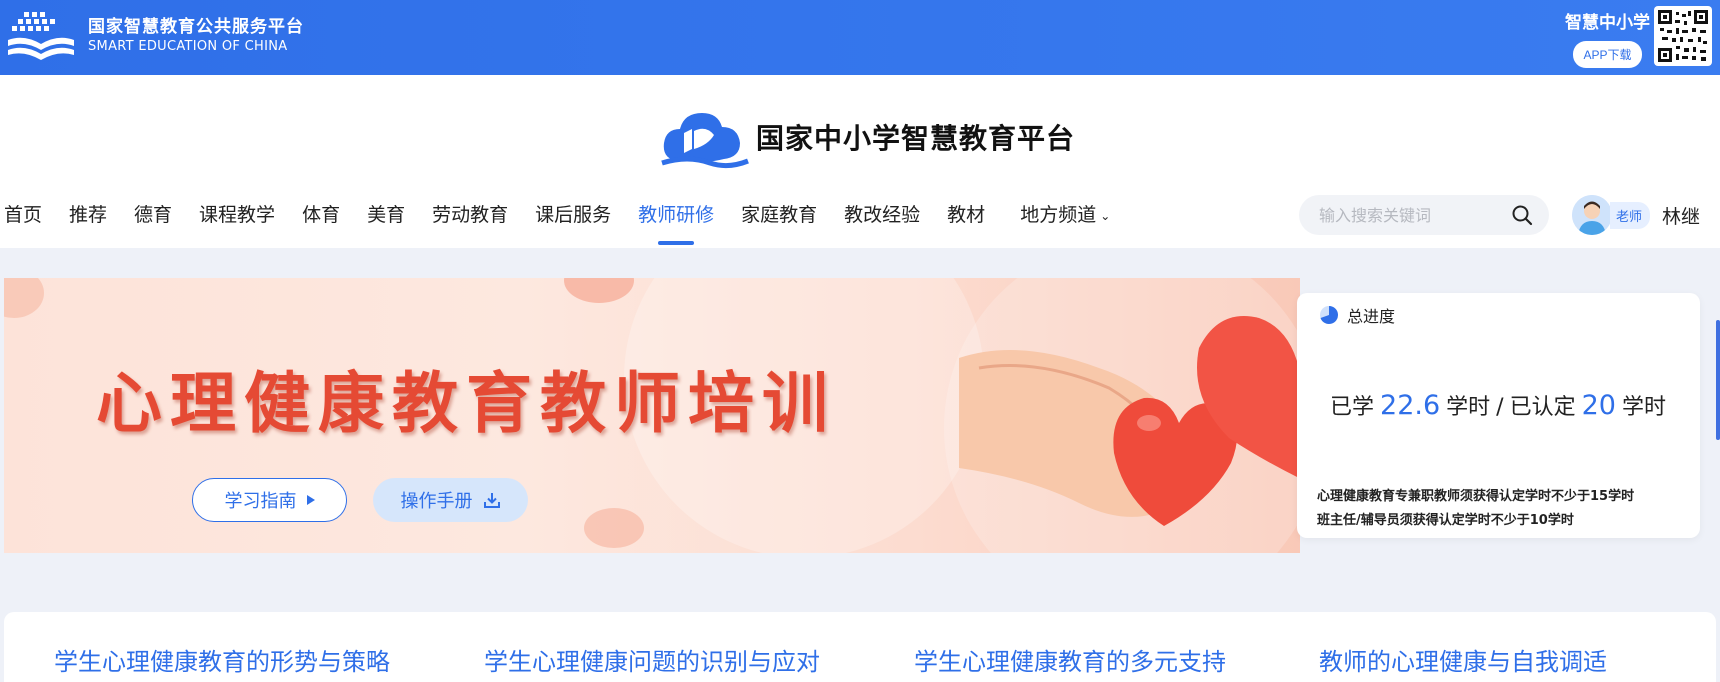 The width and height of the screenshot is (1720, 682). Describe the element at coordinates (652, 659) in the screenshot. I see `course-tab-identification: 学生心理健康问题的识别与应对` at that location.